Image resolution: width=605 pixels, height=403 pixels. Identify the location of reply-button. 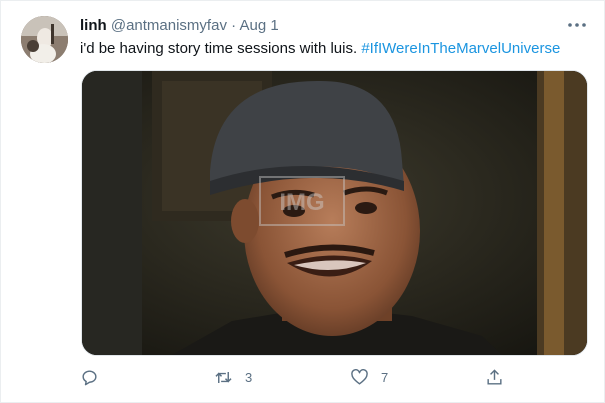
(95, 377).